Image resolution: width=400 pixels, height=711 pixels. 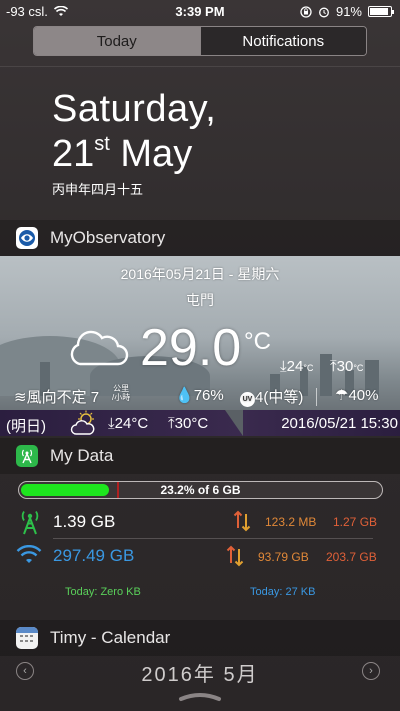 I want to click on today-cellular-usage: Today: Zero KB, so click(x=103, y=592).